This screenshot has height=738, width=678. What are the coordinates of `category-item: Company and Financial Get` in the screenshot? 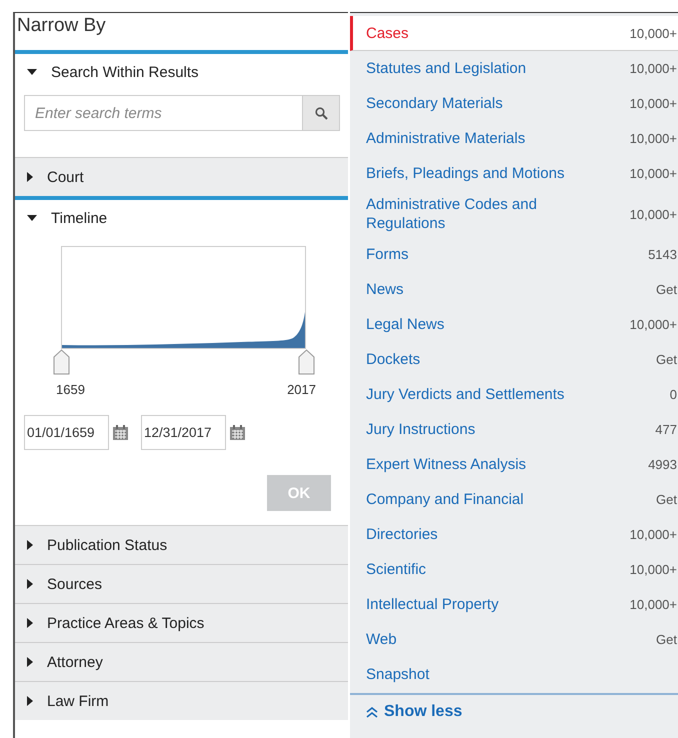 It's located at (514, 499).